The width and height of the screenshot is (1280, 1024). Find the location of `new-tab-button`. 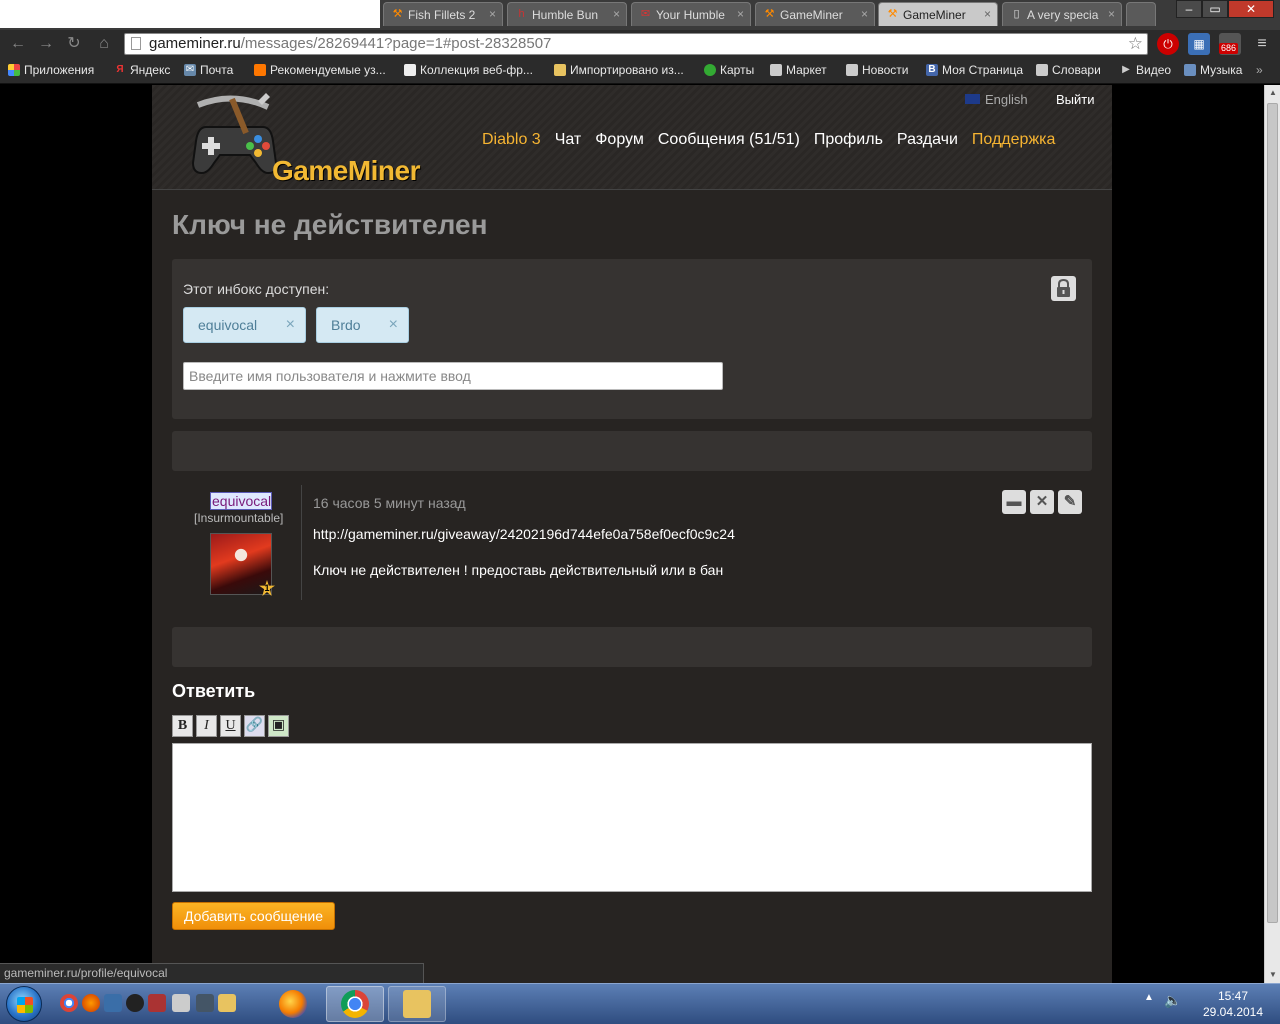

new-tab-button is located at coordinates (1141, 14).